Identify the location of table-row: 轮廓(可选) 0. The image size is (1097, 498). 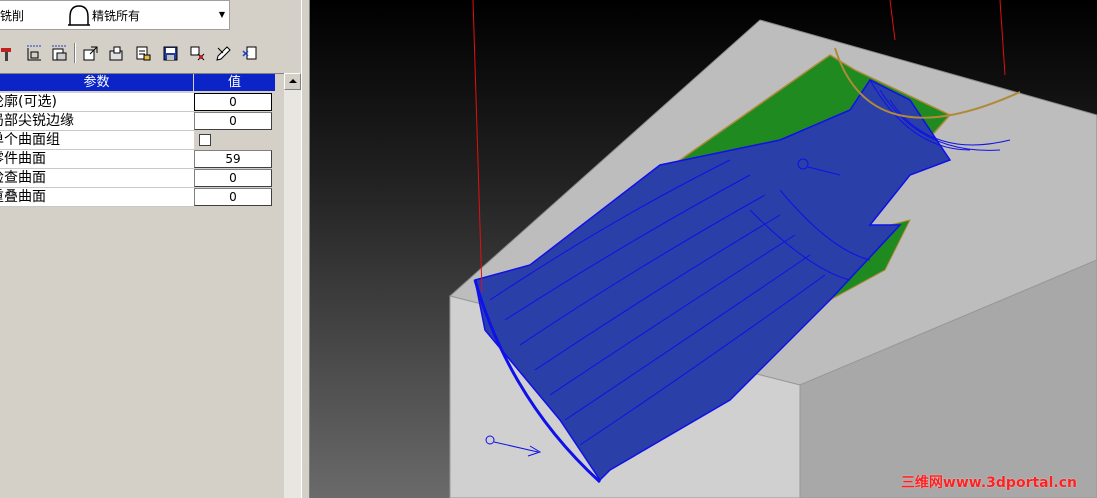
(142, 102).